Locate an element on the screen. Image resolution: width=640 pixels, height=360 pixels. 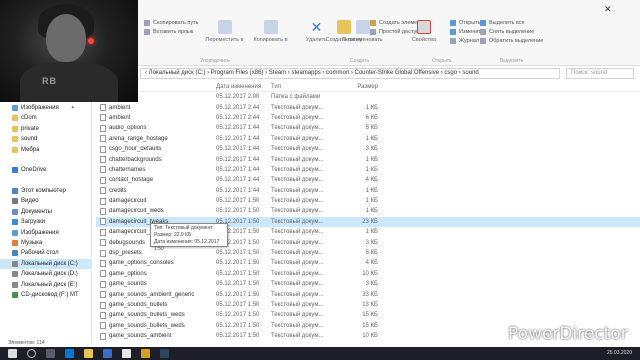
invert-selection-button: Обратить выделение is located at coordinates (511, 41).